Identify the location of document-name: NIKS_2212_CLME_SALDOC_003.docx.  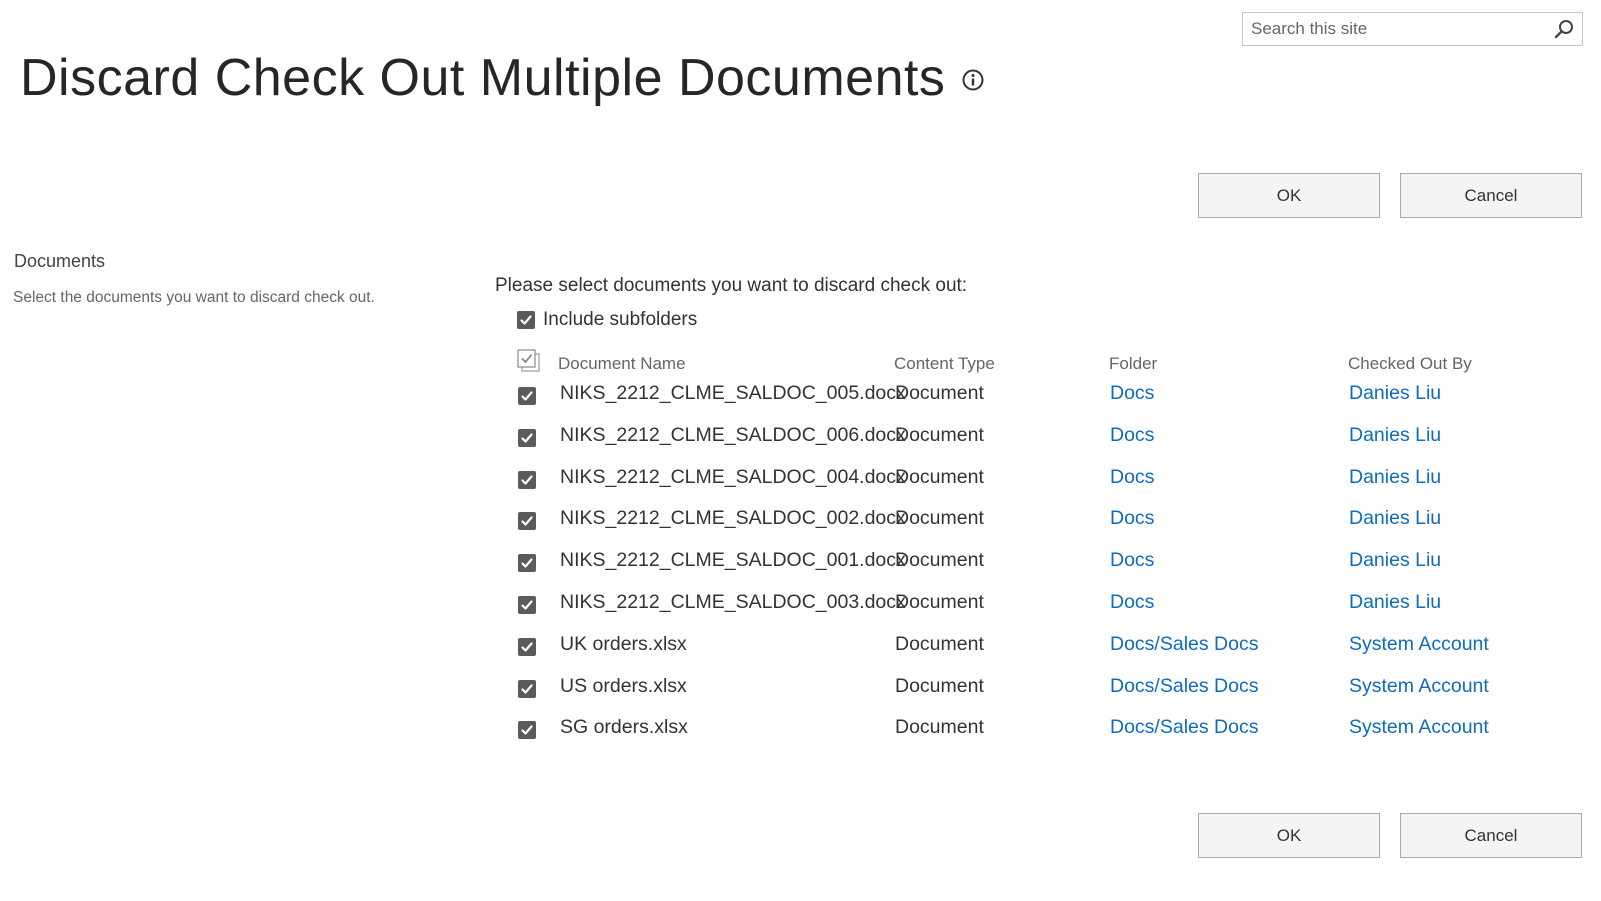
(733, 601).